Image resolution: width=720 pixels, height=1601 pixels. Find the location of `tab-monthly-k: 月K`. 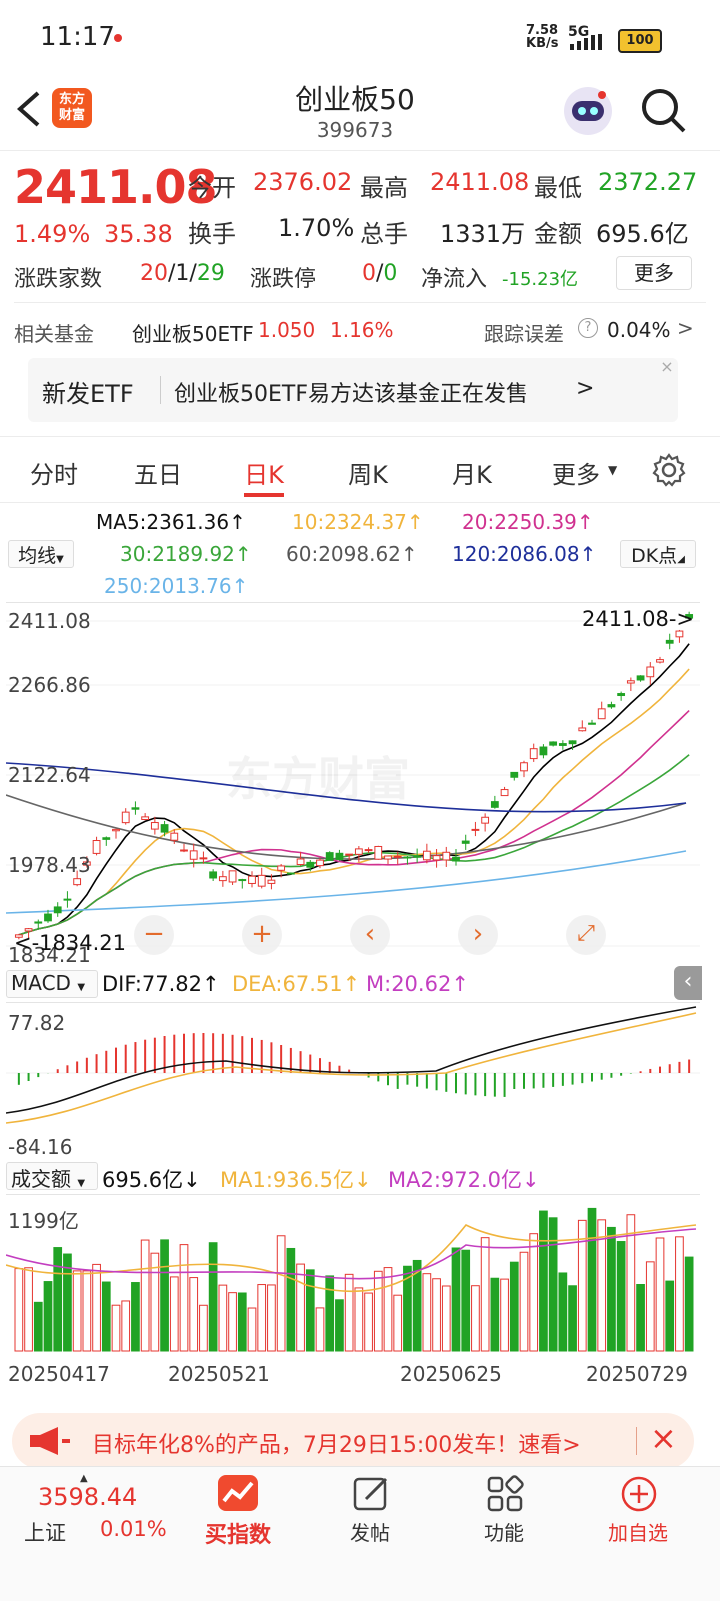

tab-monthly-k: 月K is located at coordinates (472, 472).